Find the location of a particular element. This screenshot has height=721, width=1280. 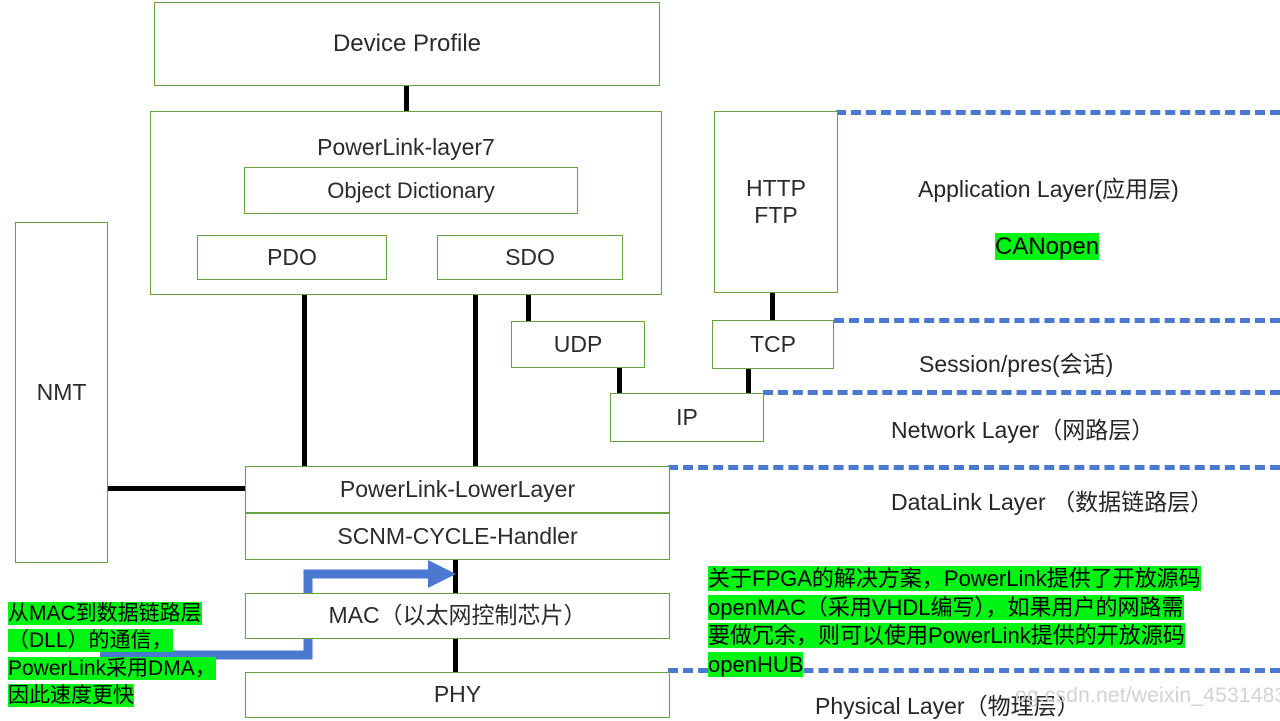

box-object-dictionary-label: Object Dictionary is located at coordinates (411, 190).